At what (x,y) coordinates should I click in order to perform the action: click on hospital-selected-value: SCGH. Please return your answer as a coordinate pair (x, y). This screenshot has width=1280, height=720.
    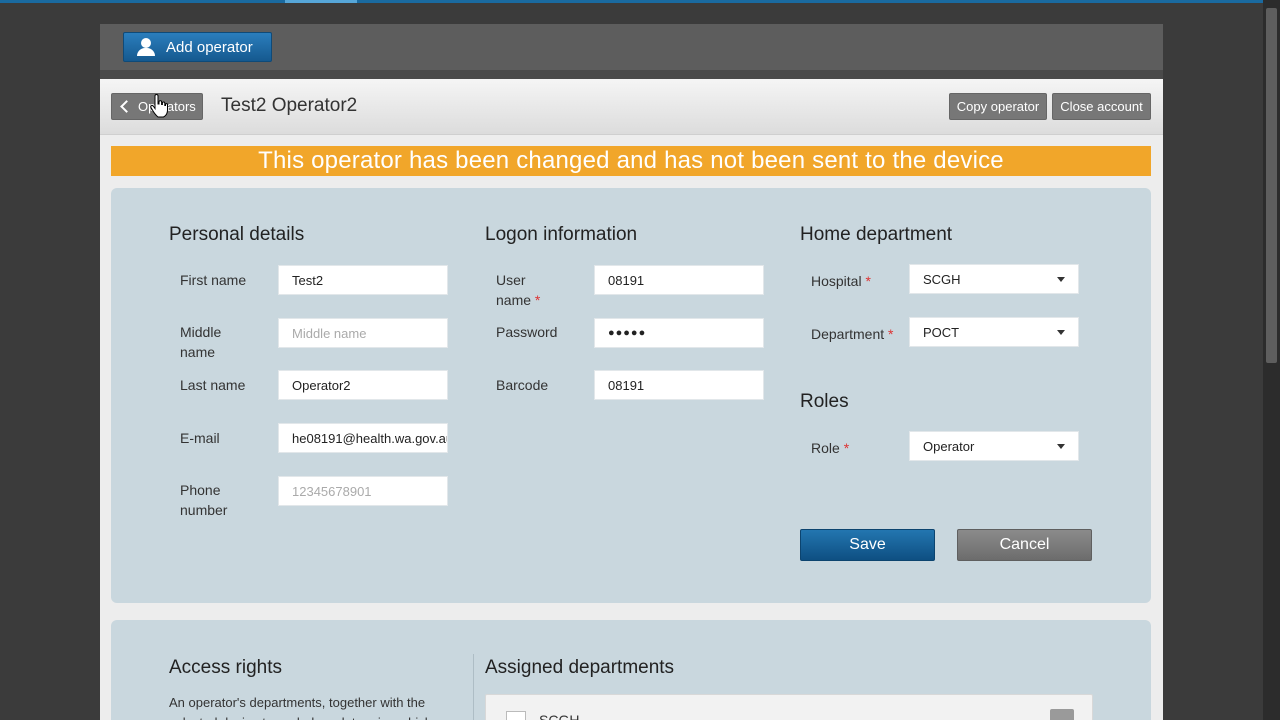
    Looking at the image, I should click on (942, 279).